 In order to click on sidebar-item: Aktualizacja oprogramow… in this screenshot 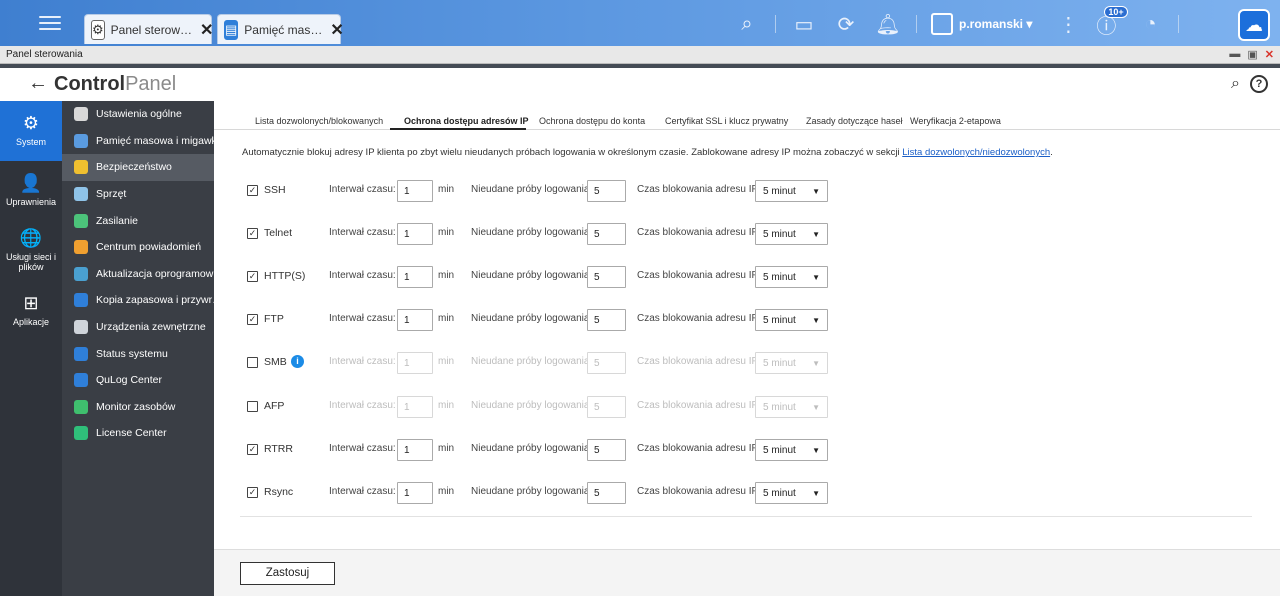, I will do `click(138, 274)`.